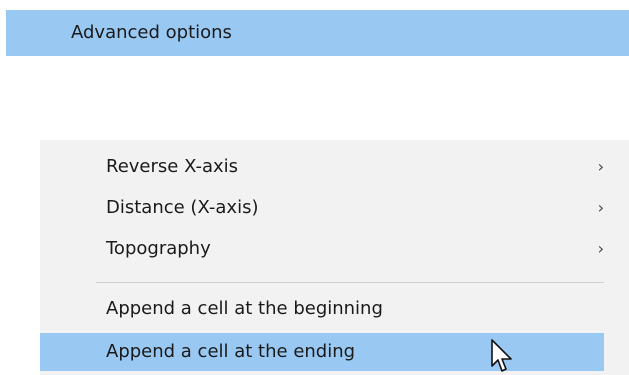 This screenshot has height=375, width=629. What do you see at coordinates (350, 282) in the screenshot?
I see `menu-separator` at bounding box center [350, 282].